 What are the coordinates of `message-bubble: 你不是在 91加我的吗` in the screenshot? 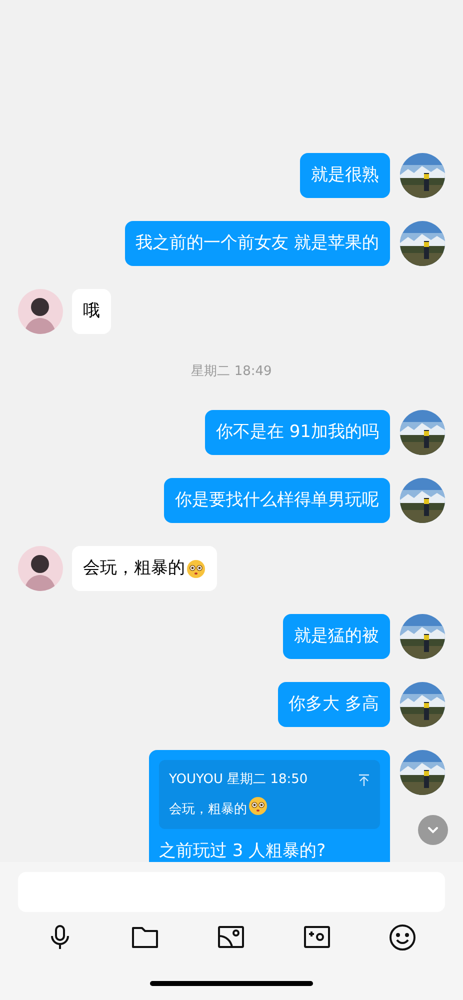 It's located at (297, 432).